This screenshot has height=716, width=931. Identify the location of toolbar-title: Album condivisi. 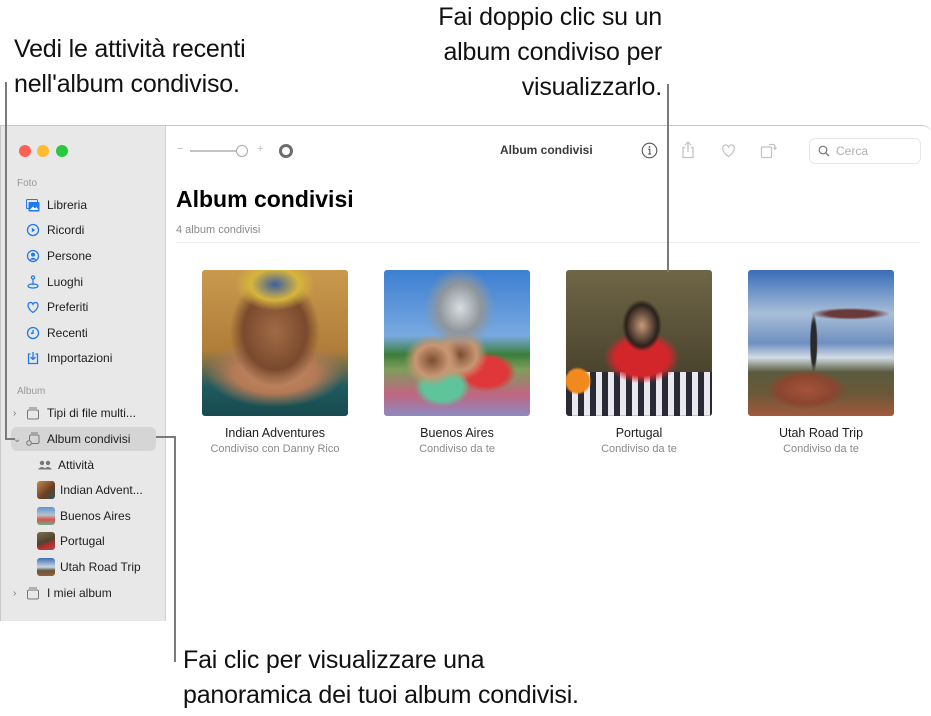
(546, 150).